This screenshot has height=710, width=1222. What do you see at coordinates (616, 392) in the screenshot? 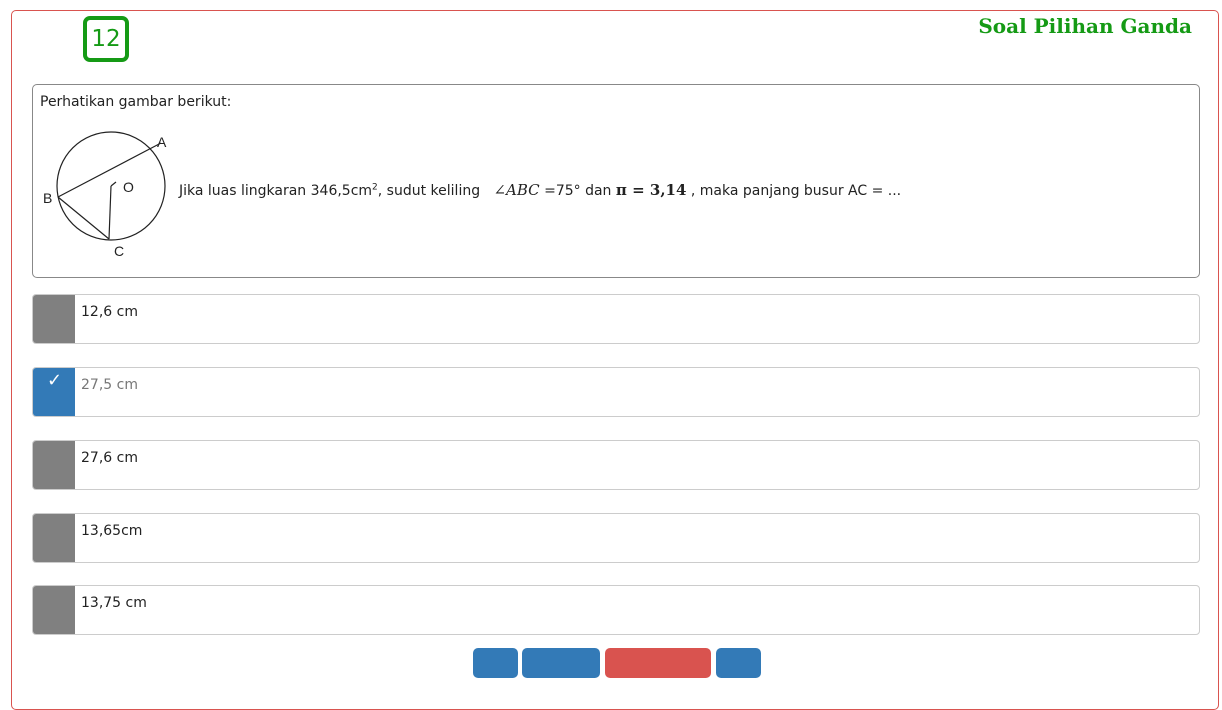
I see `option-b: ✓ 27,5 cm` at bounding box center [616, 392].